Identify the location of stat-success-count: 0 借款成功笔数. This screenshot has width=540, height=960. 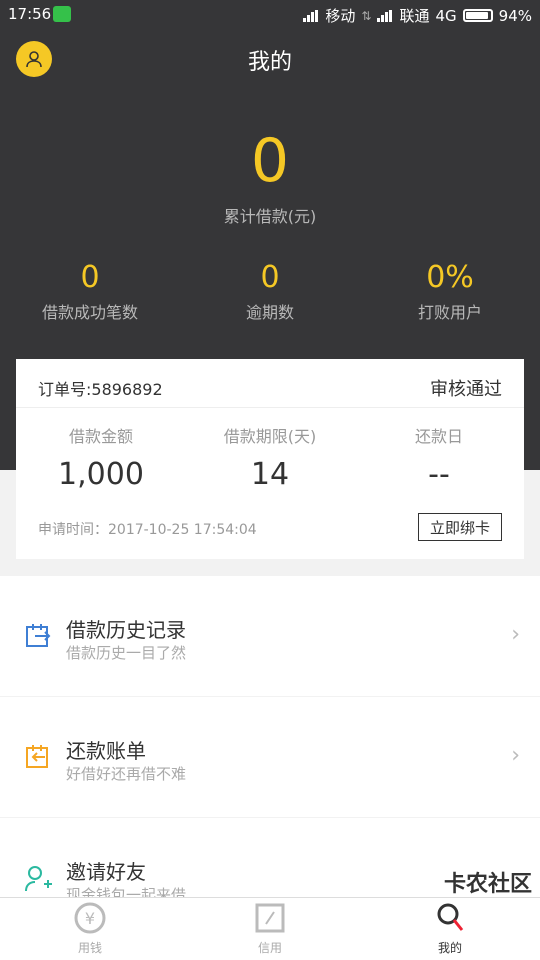
(90, 291).